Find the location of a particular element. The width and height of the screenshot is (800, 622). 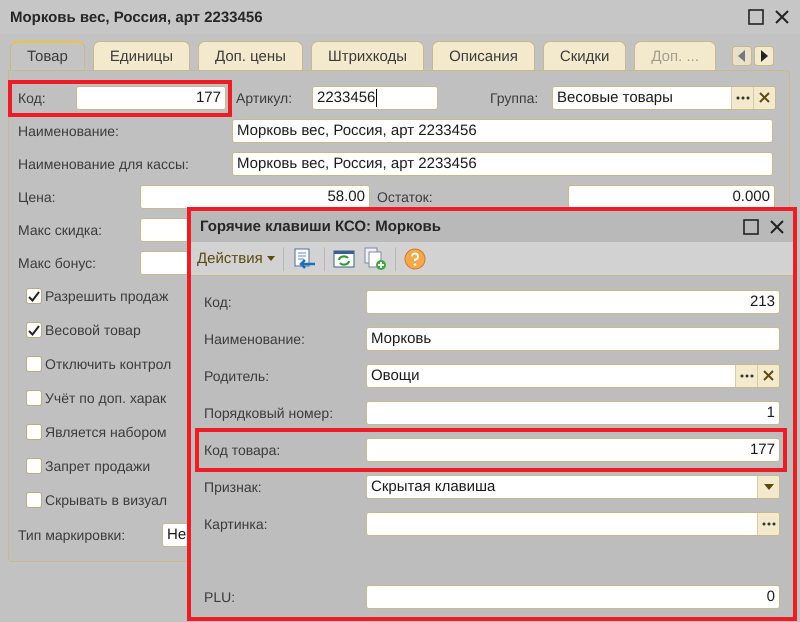

field-label: Остаток: is located at coordinates (405, 196).